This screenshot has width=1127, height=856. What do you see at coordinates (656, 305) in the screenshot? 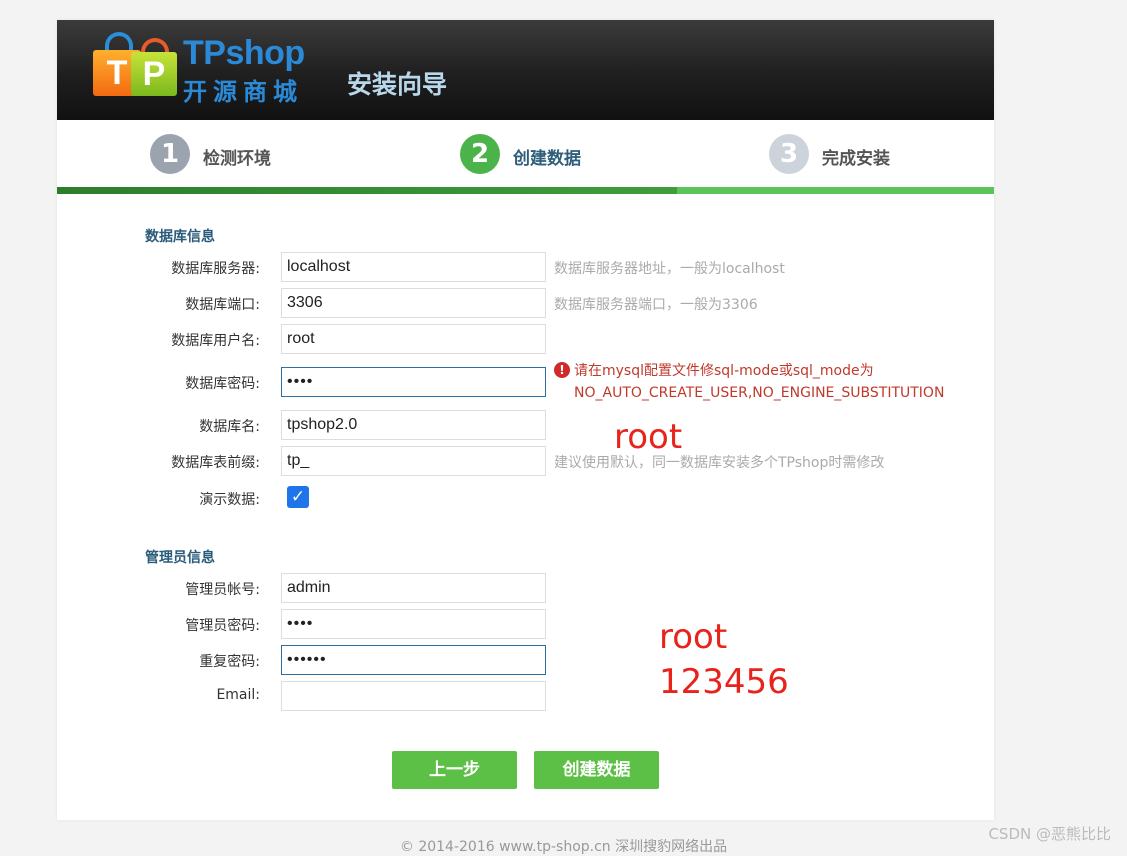
I see `db-port-hint: 数据库服务器端口，一般为3306` at bounding box center [656, 305].